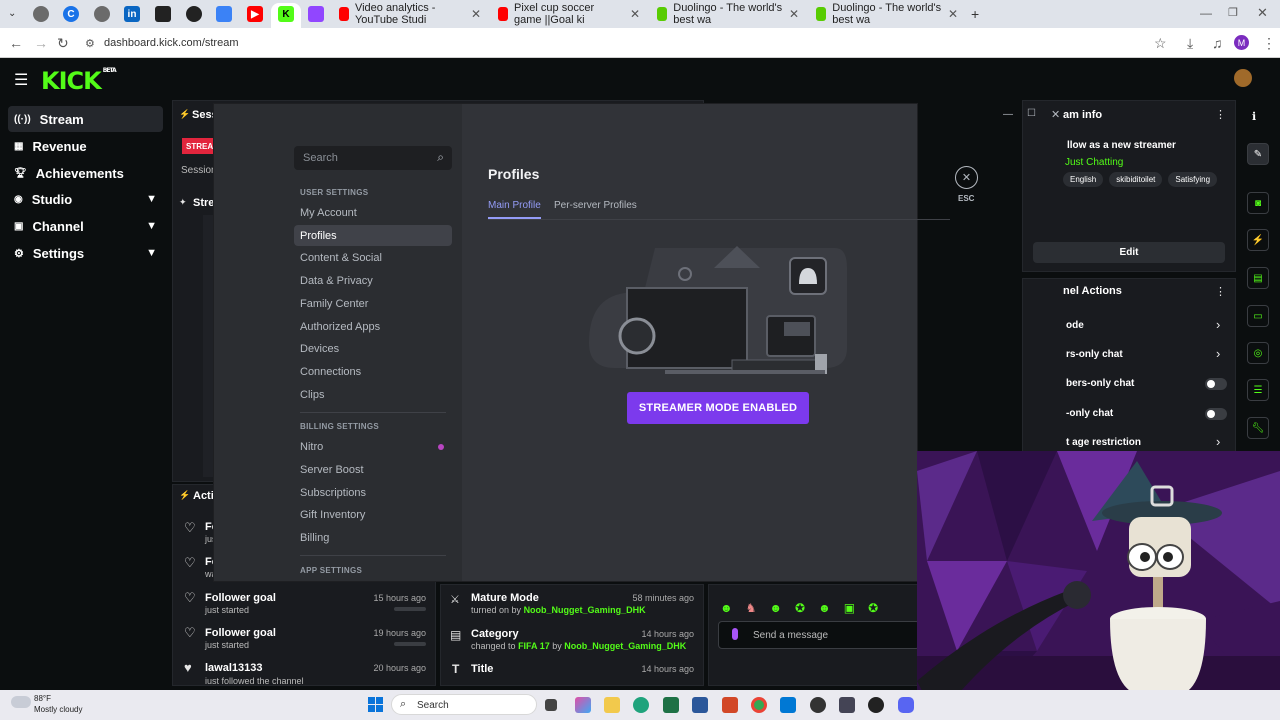  Describe the element at coordinates (583, 705) in the screenshot. I see `copilot-icon` at that location.